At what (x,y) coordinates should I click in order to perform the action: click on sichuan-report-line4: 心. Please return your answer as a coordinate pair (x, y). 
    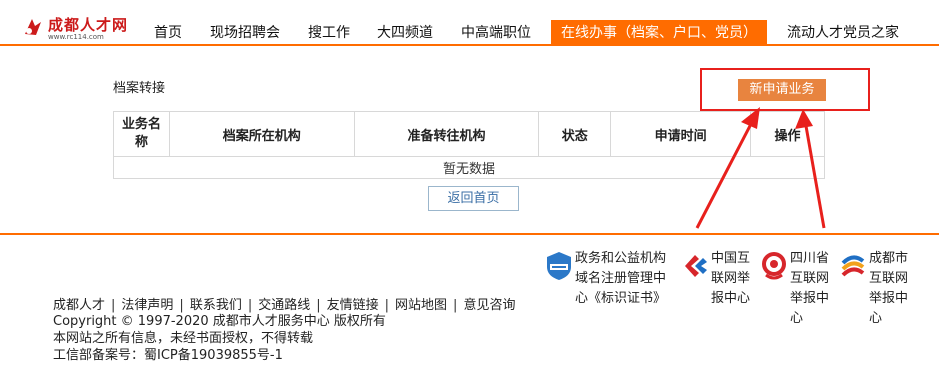
    Looking at the image, I should click on (797, 318).